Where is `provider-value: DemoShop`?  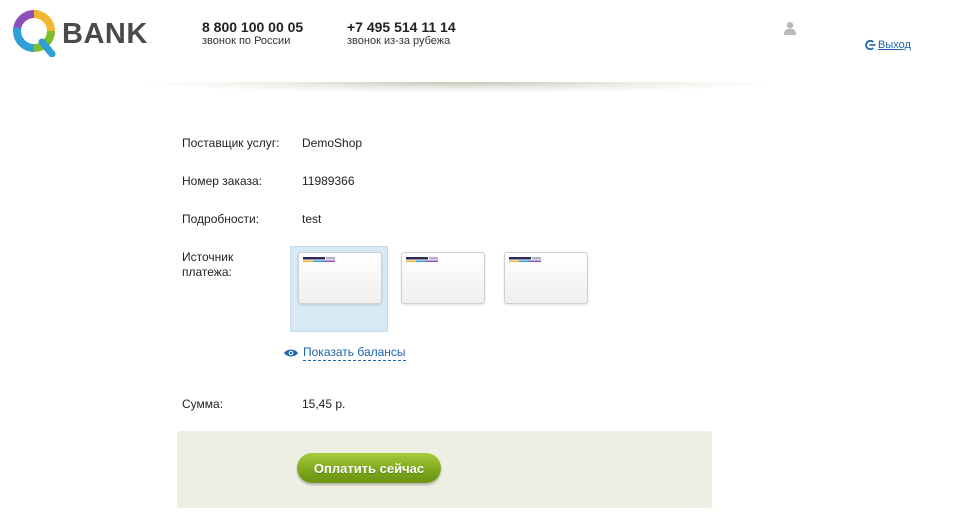
provider-value: DemoShop is located at coordinates (332, 143).